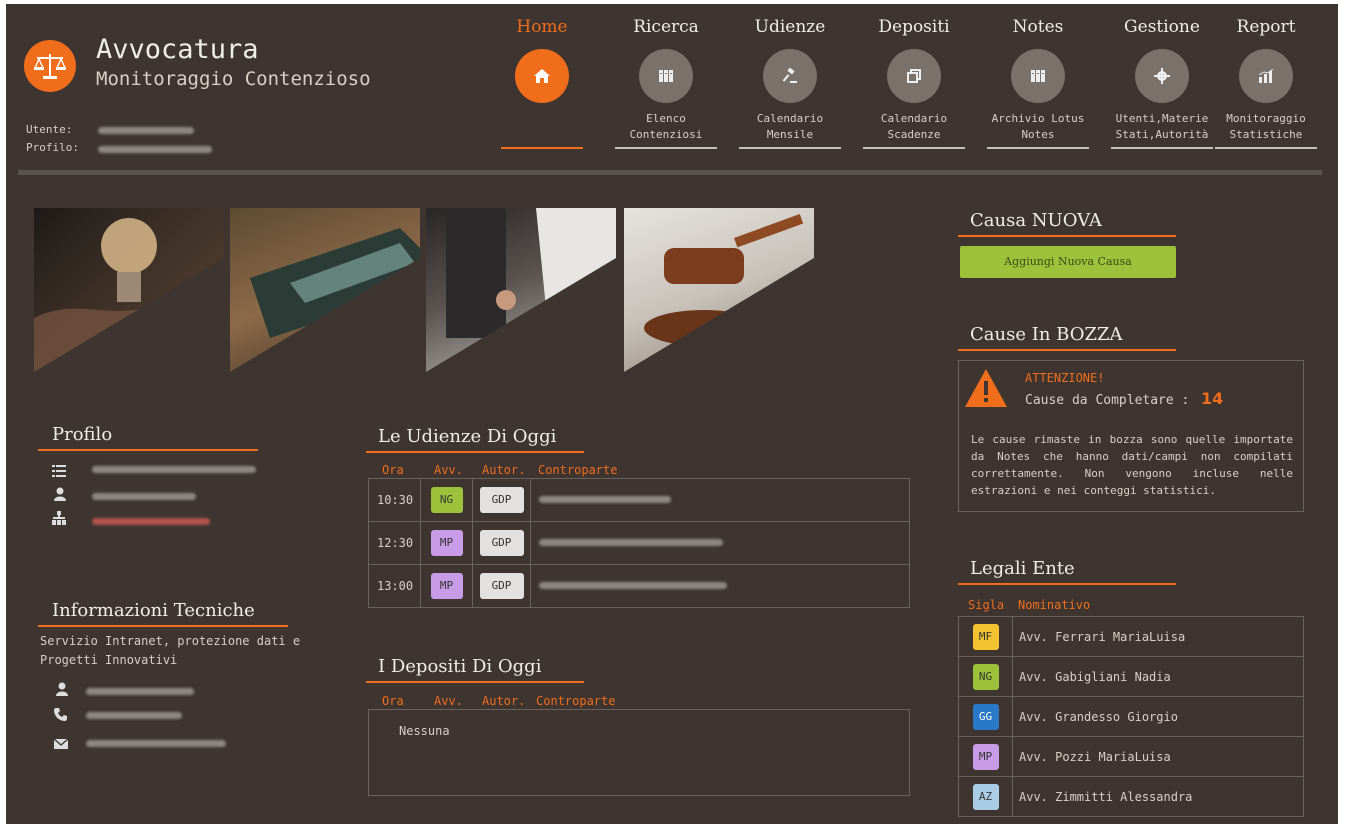 Image resolution: width=1348 pixels, height=832 pixels. What do you see at coordinates (170, 641) in the screenshot?
I see `info-desc-line1: Servizio Intranet, protezione dati e` at bounding box center [170, 641].